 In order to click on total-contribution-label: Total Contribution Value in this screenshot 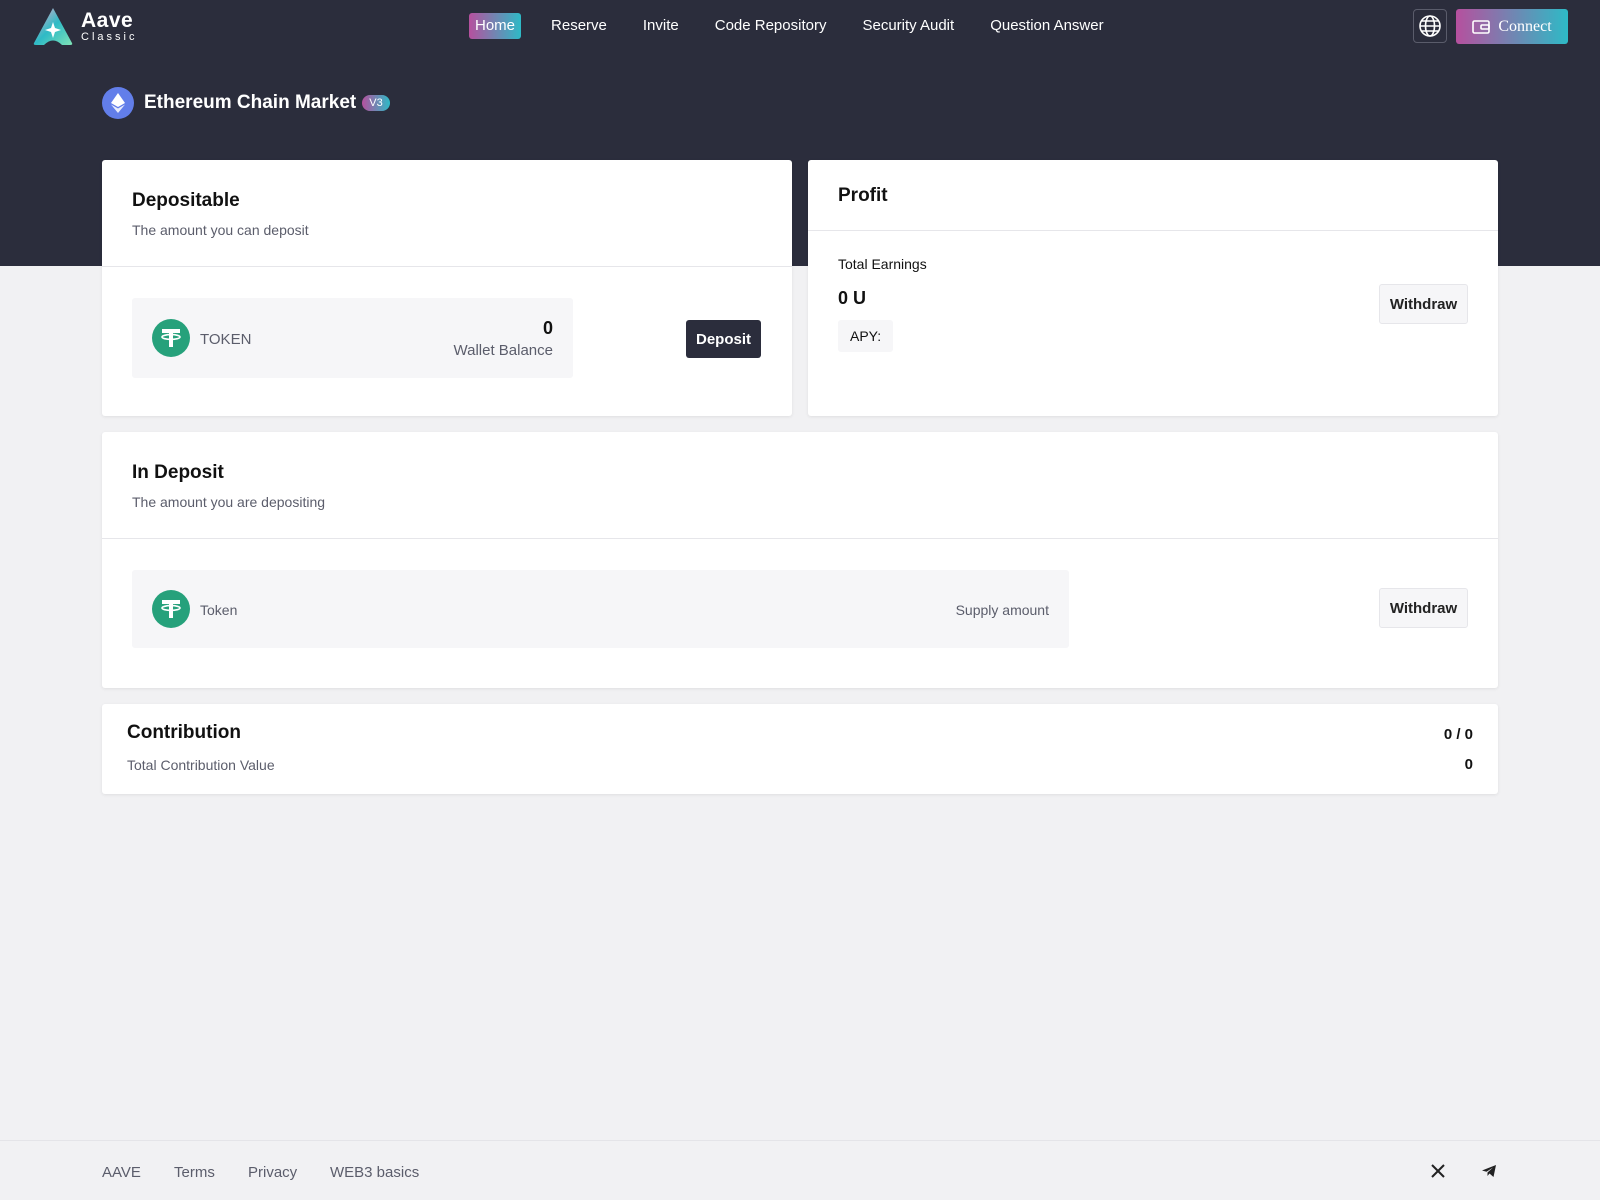, I will do `click(201, 765)`.